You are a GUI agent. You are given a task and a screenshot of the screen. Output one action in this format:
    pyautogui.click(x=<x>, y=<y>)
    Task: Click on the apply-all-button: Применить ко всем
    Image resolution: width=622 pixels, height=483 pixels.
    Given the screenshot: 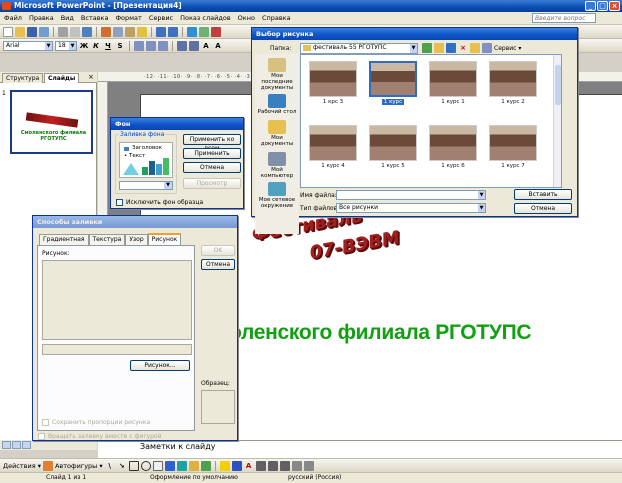 What is the action you would take?
    pyautogui.click(x=212, y=143)
    